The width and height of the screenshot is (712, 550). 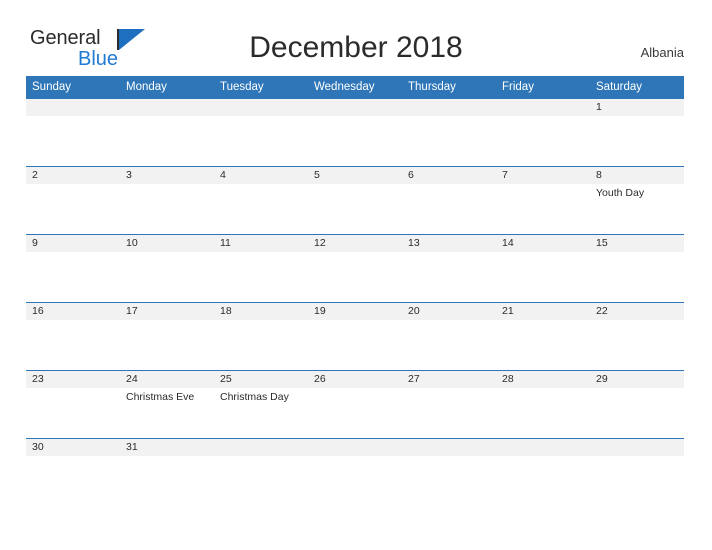 I want to click on day-number: 29, so click(x=637, y=379).